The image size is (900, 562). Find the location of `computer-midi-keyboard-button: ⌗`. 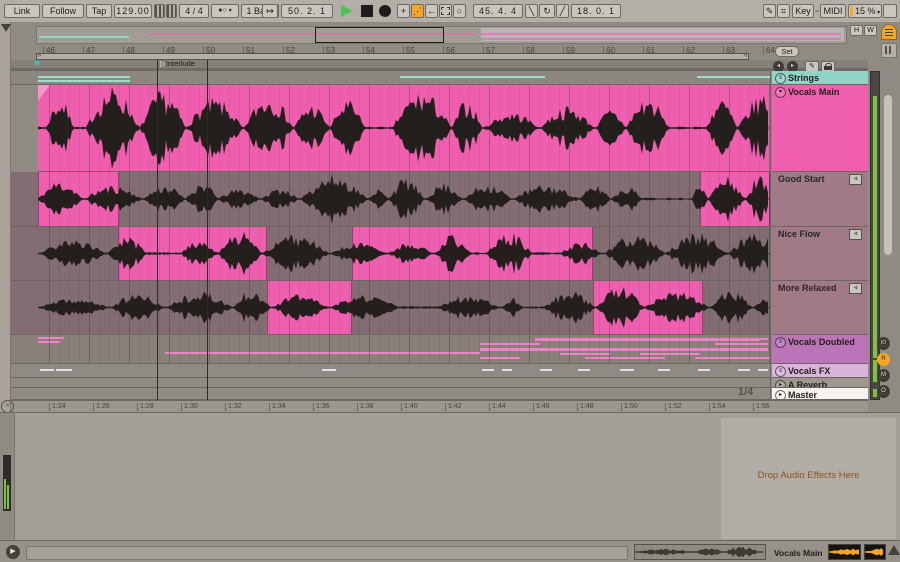

computer-midi-keyboard-button: ⌗ is located at coordinates (783, 11).